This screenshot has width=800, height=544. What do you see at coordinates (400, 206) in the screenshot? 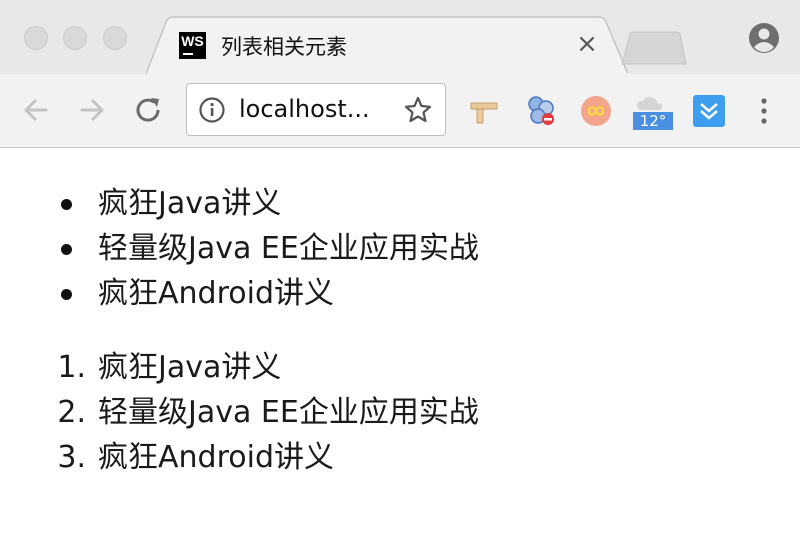
I see `list-item: 疯狂Java讲义` at bounding box center [400, 206].